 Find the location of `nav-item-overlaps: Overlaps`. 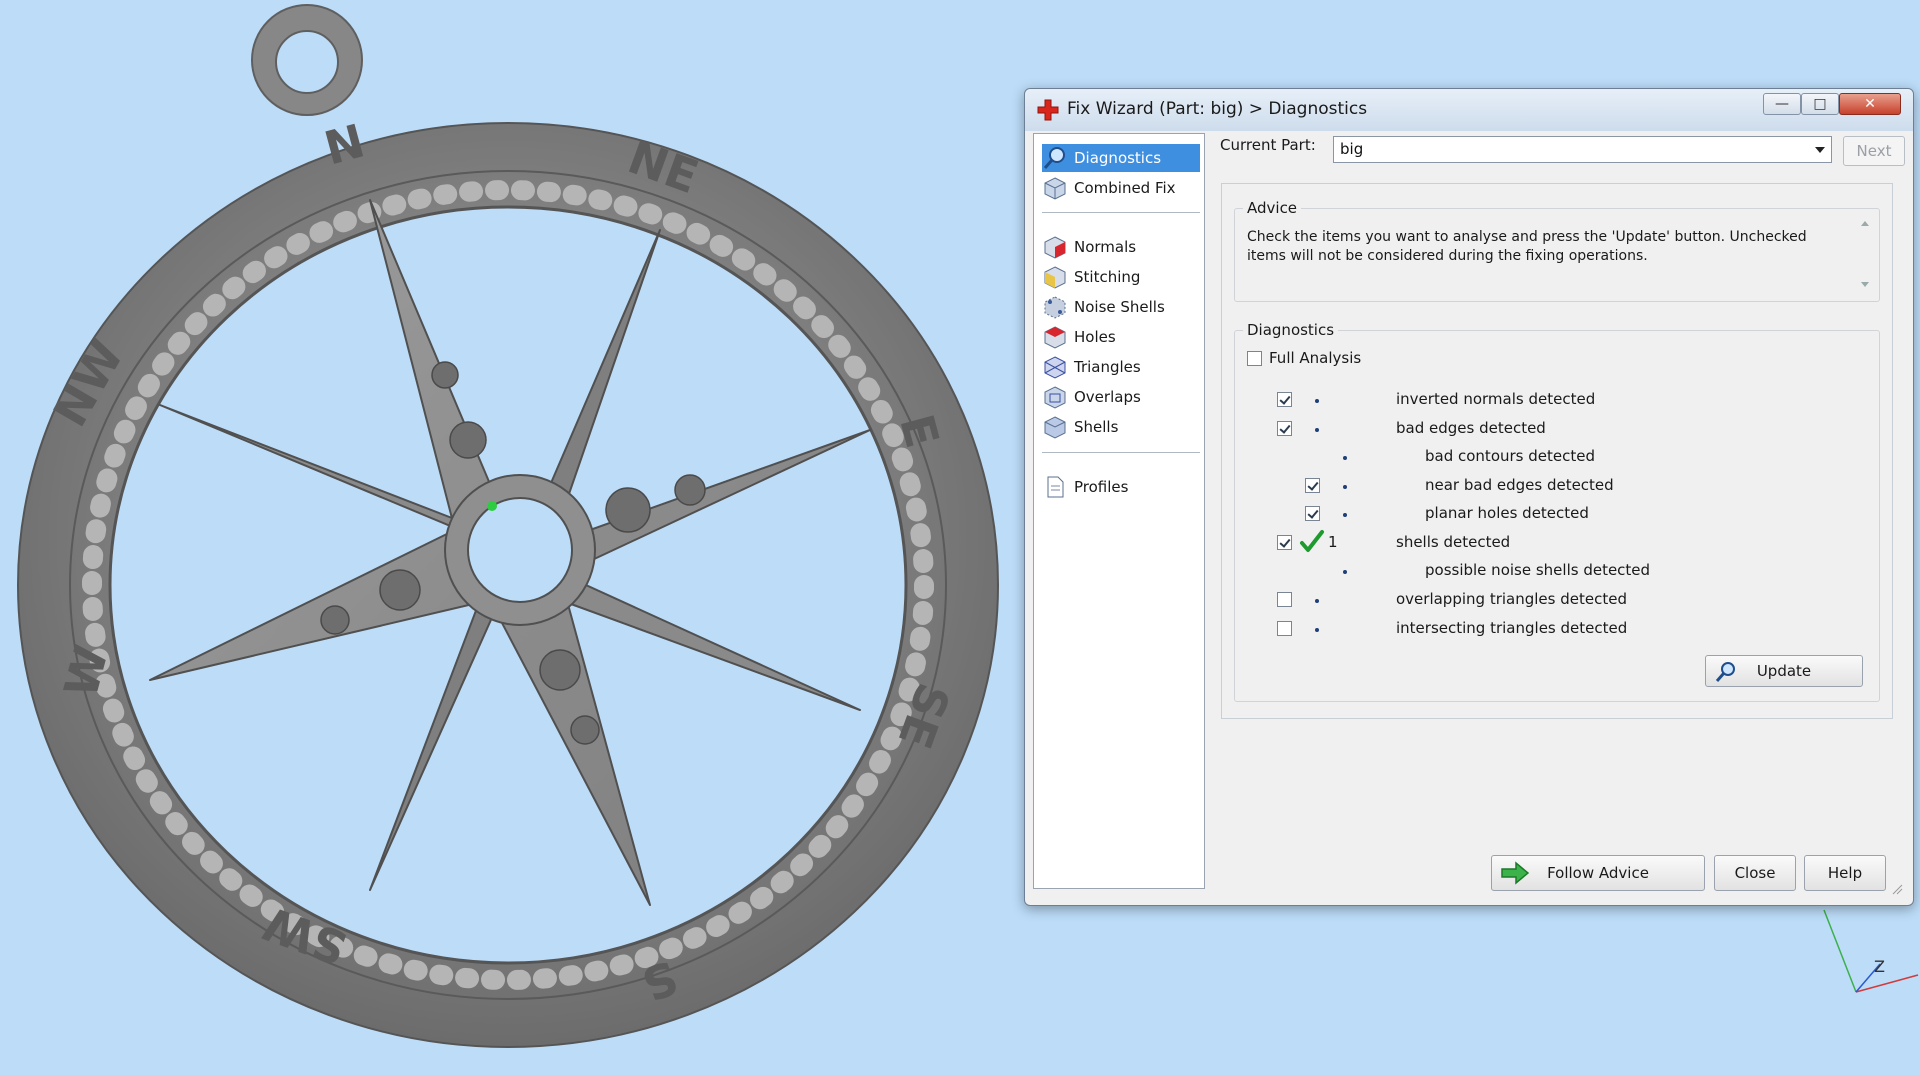

nav-item-overlaps: Overlaps is located at coordinates (1121, 397).